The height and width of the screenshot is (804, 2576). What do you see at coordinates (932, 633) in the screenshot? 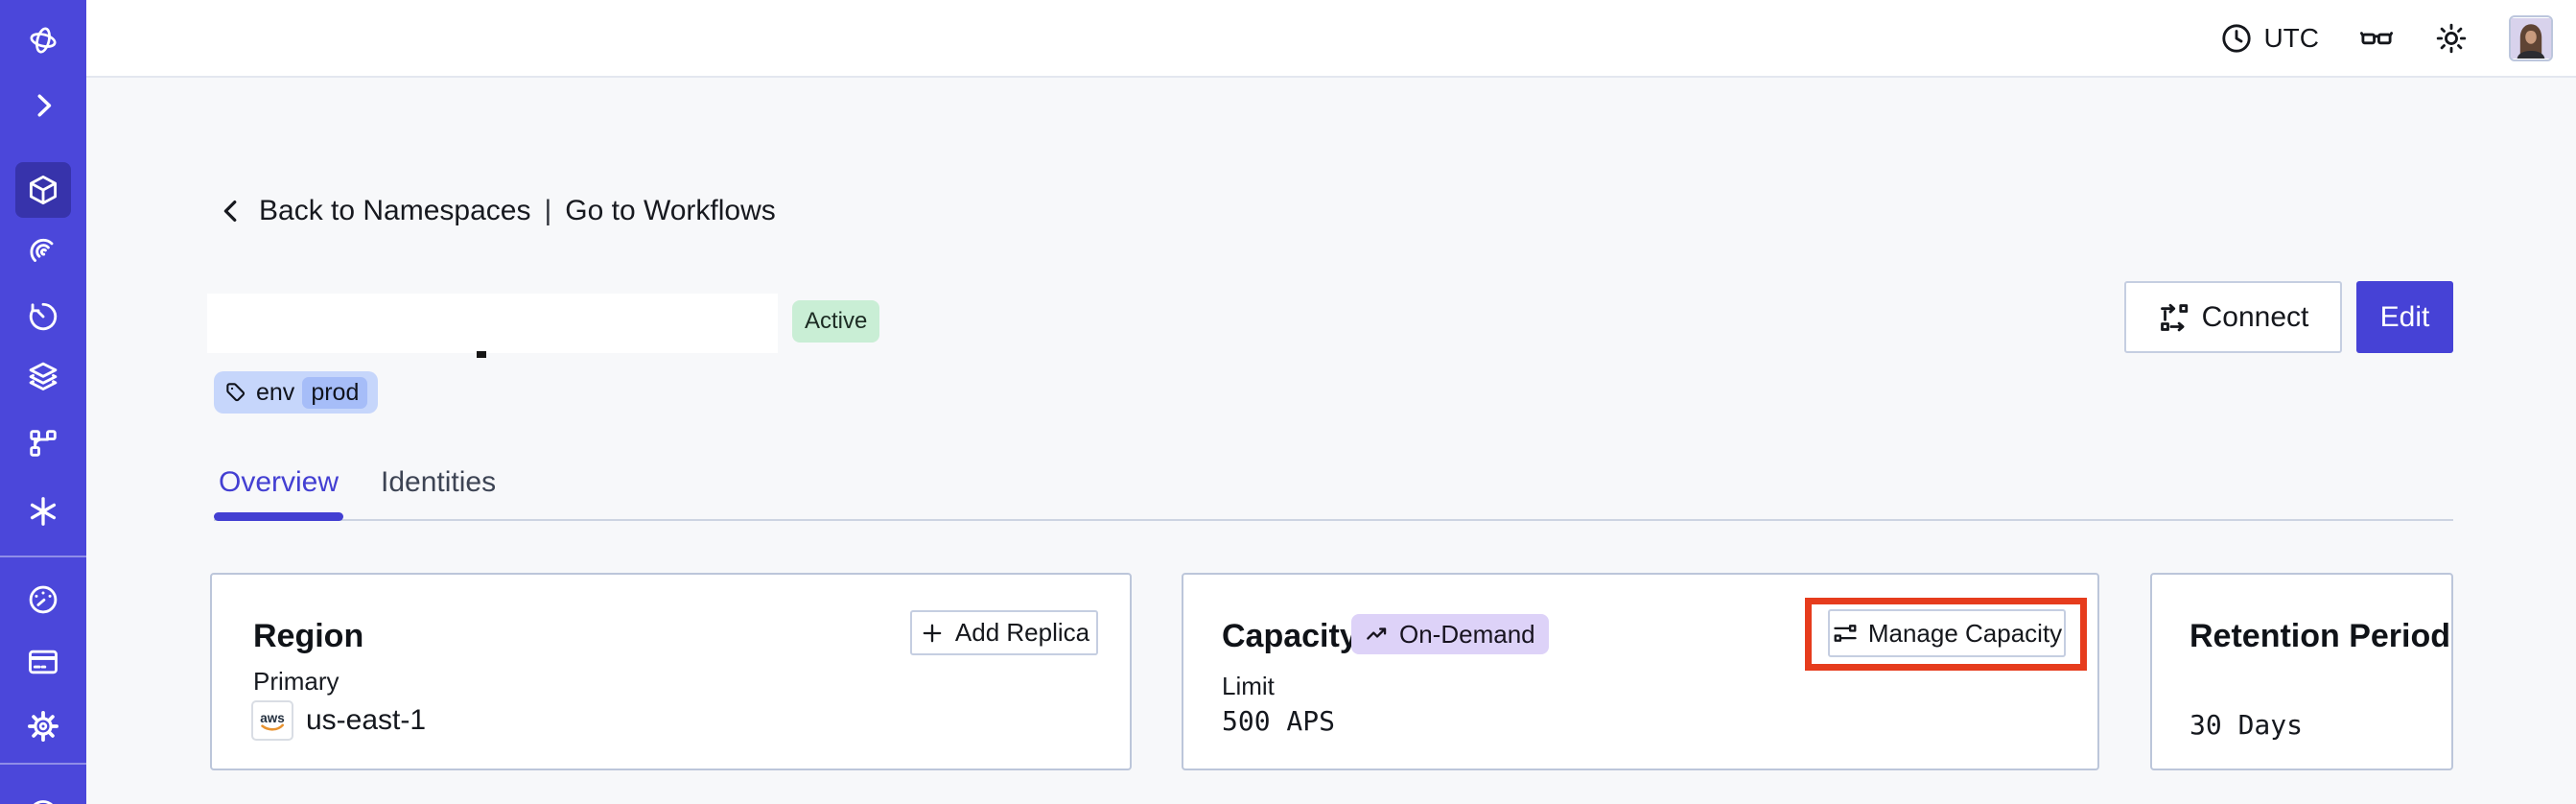
I see `plus-icon` at bounding box center [932, 633].